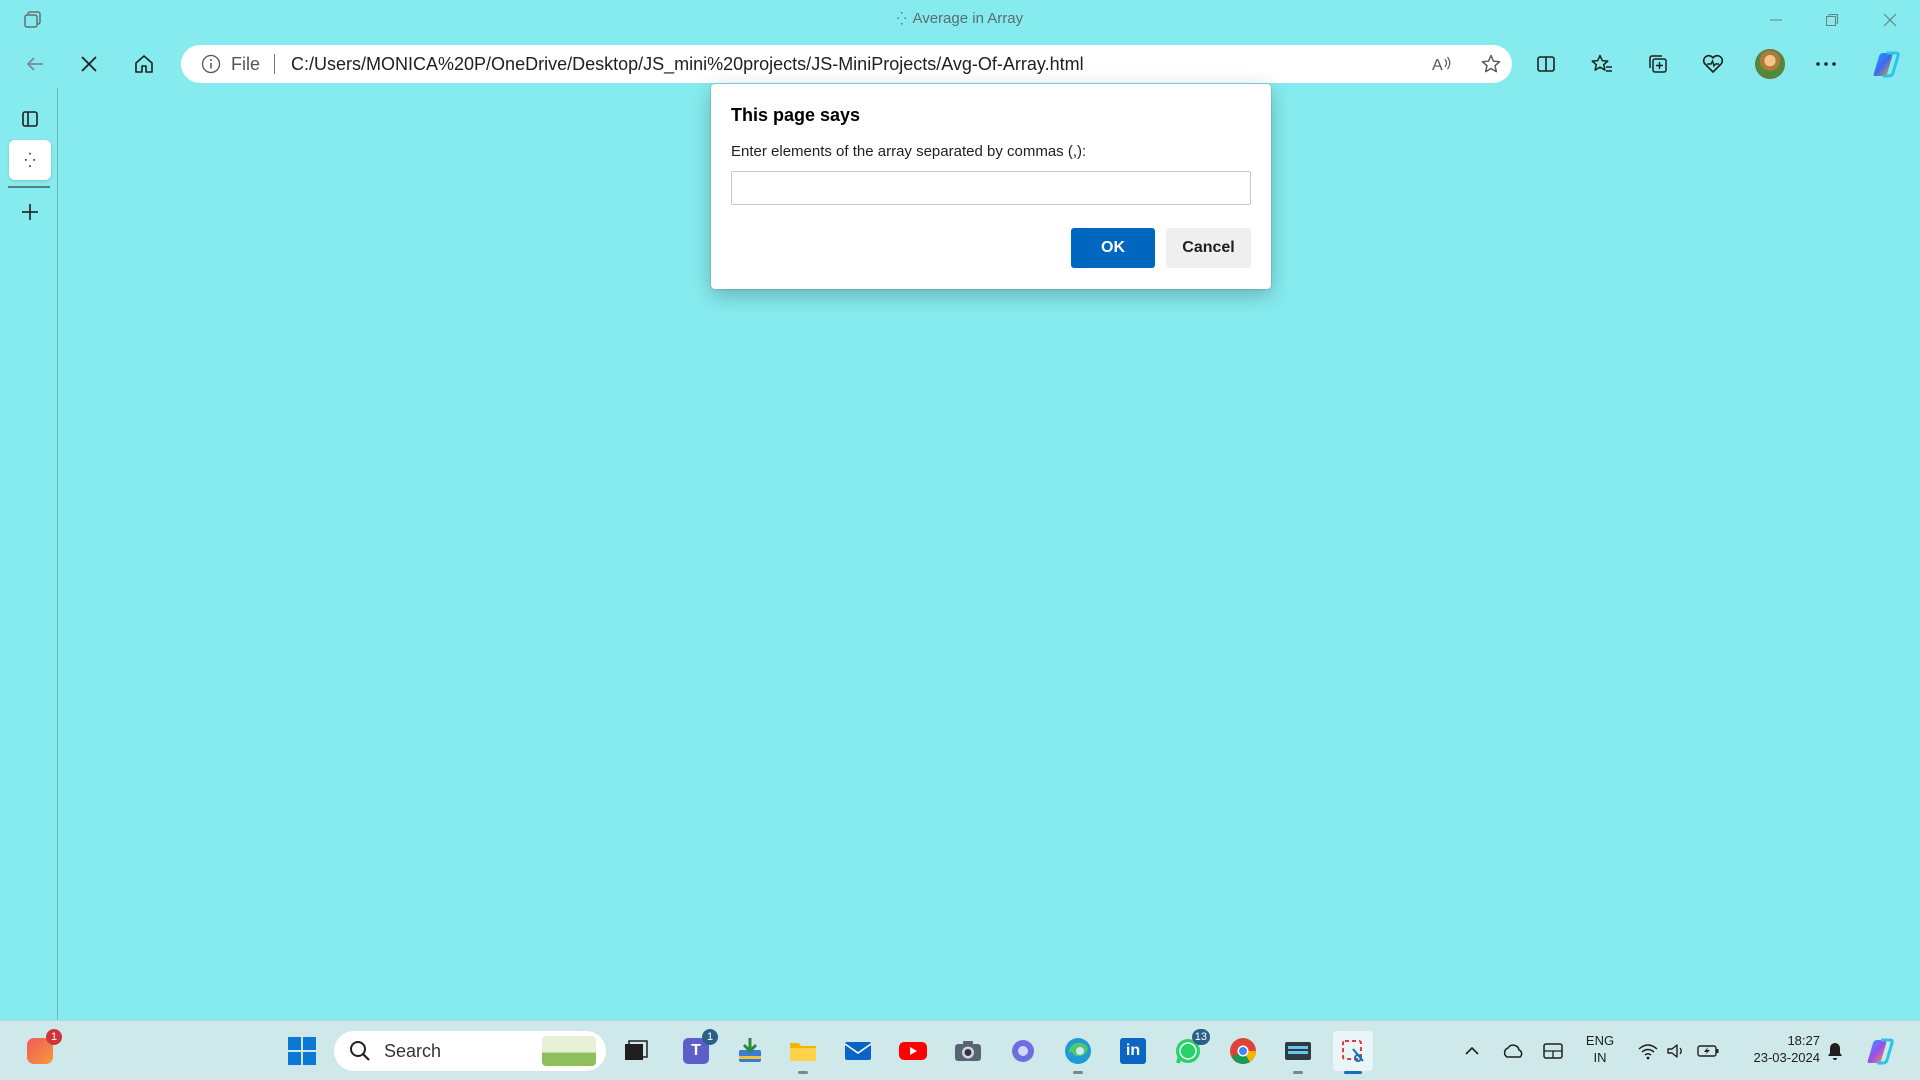 This screenshot has width=1920, height=1080. Describe the element at coordinates (29, 187) in the screenshot. I see `sidebar-divider` at that location.